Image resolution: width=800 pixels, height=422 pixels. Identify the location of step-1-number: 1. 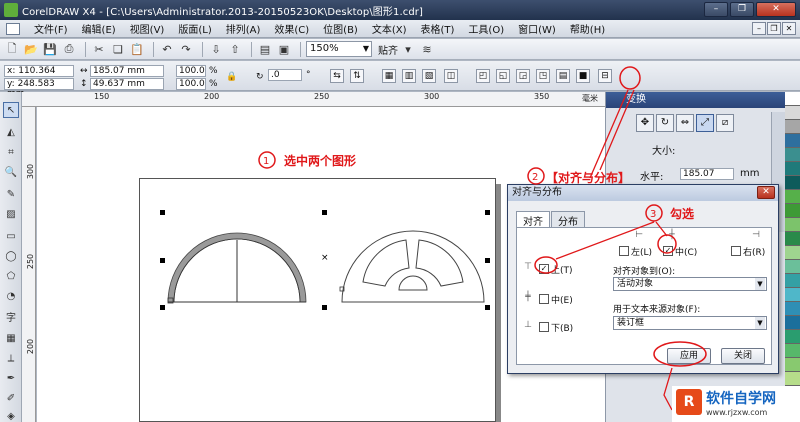
(266, 161).